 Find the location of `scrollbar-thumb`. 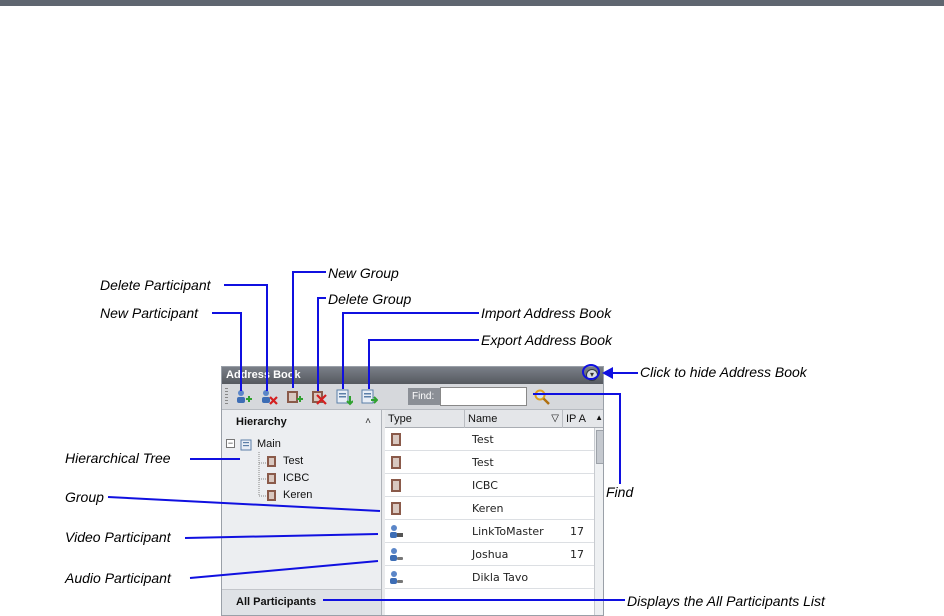

scrollbar-thumb is located at coordinates (599, 447).